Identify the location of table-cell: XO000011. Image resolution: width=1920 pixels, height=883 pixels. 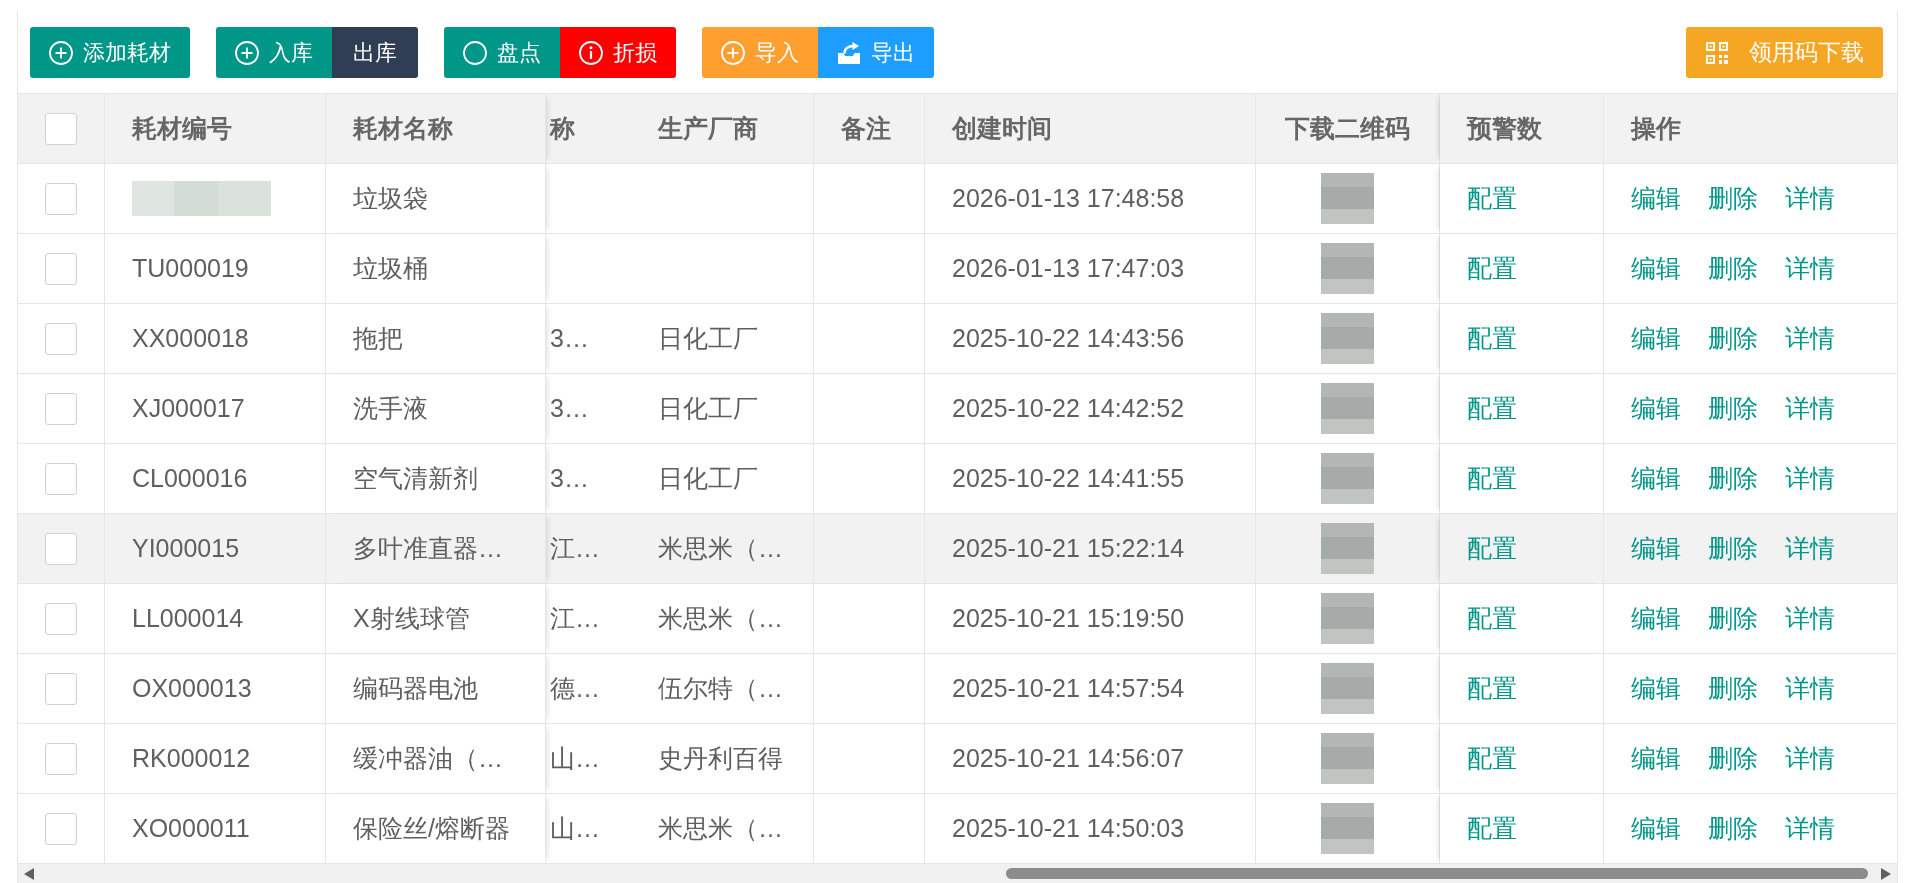
(215, 828).